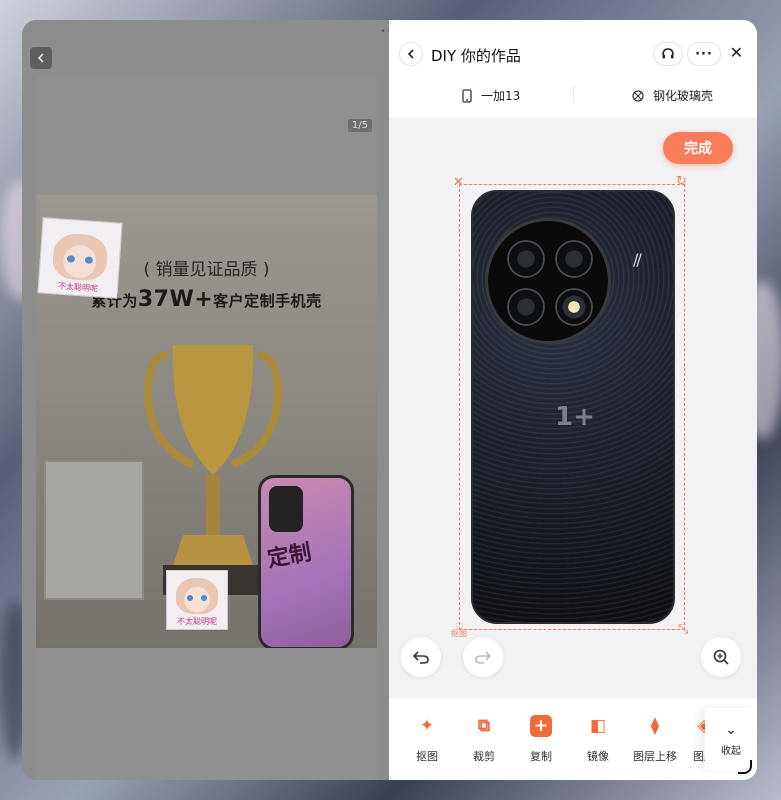 This screenshot has width=781, height=800. Describe the element at coordinates (638, 95) in the screenshot. I see `glass-icon` at that location.